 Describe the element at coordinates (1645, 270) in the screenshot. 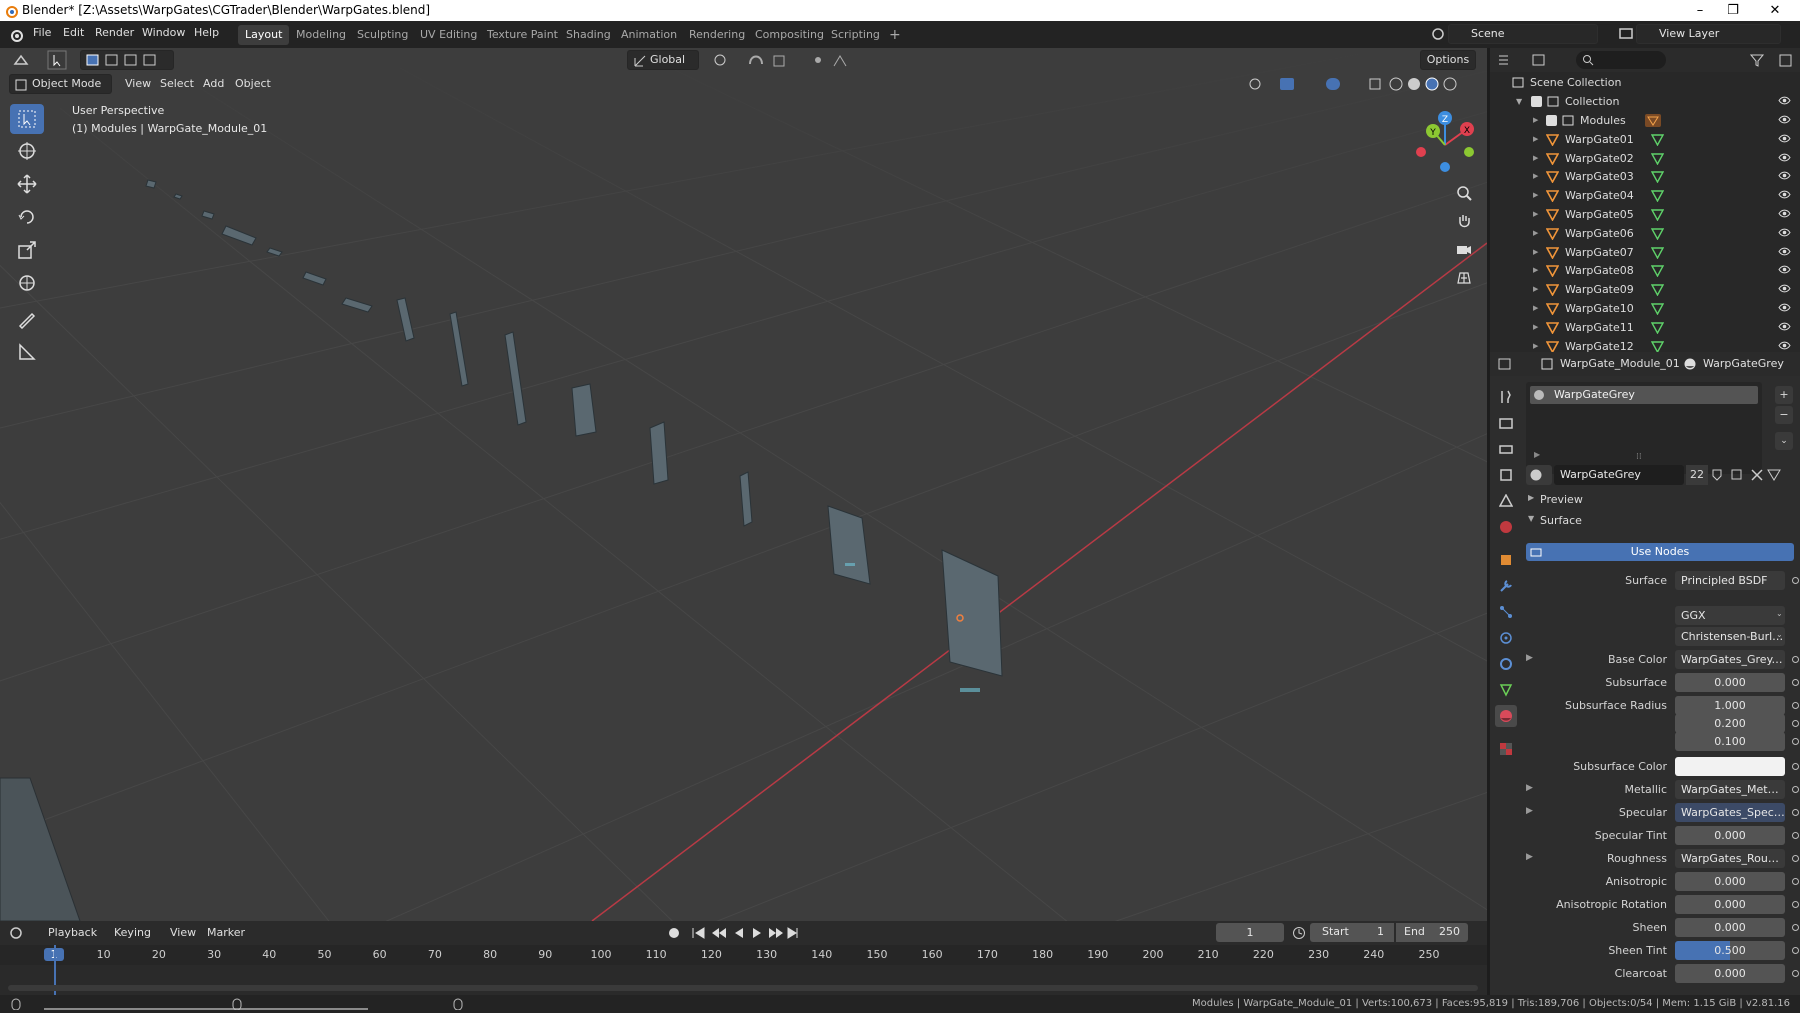

I see `outliner-item: ▶ WarpGate08` at that location.